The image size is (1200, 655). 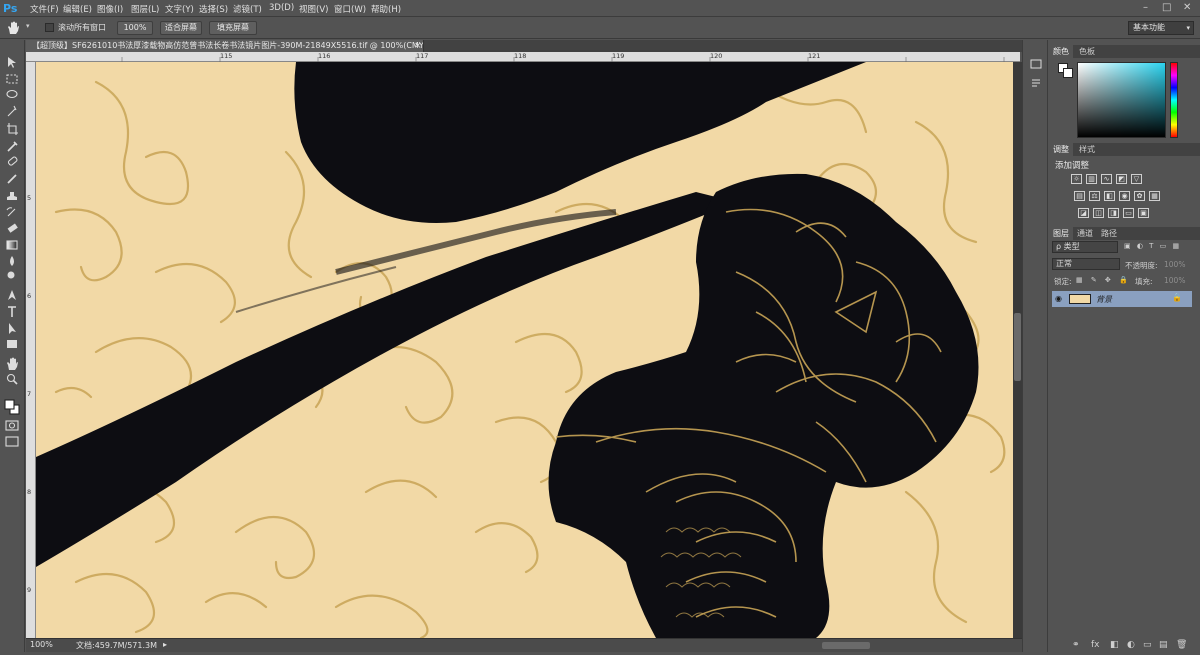 What do you see at coordinates (313, 9) in the screenshot?
I see `menu-view: 视图(V)` at bounding box center [313, 9].